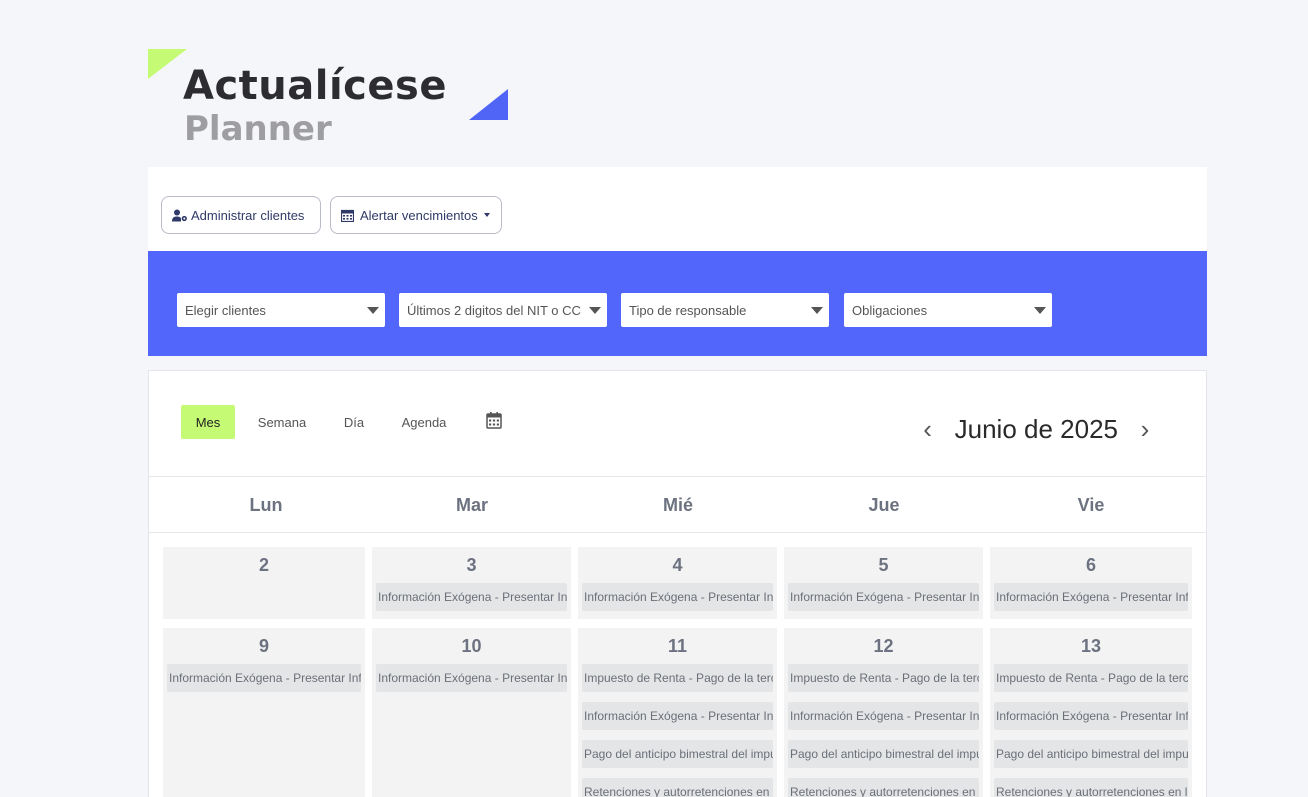 Image resolution: width=1308 pixels, height=797 pixels. What do you see at coordinates (225, 310) in the screenshot?
I see `clients-select-text: Elegir clientes` at bounding box center [225, 310].